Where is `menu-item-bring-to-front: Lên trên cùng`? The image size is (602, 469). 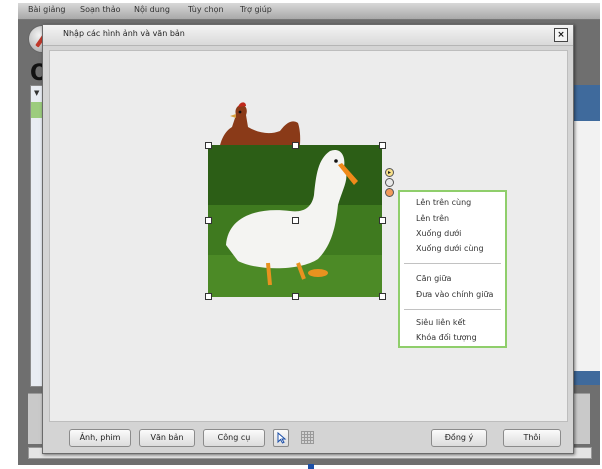 menu-item-bring-to-front: Lên trên cùng is located at coordinates (443, 202).